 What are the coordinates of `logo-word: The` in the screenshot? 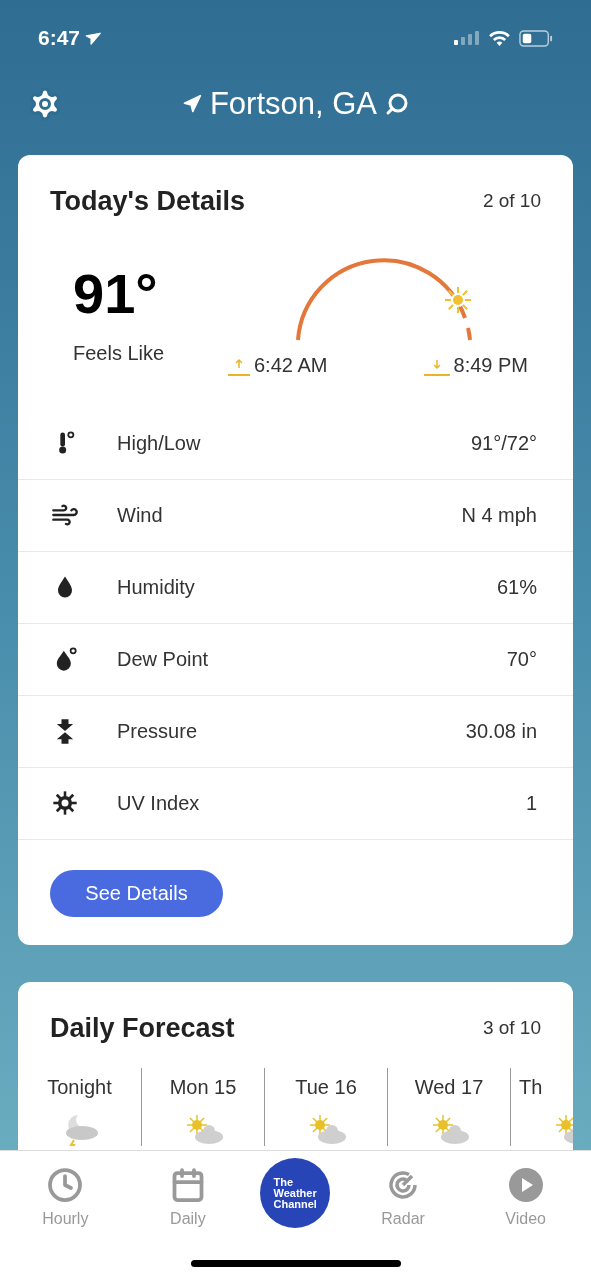 It's located at (283, 1182).